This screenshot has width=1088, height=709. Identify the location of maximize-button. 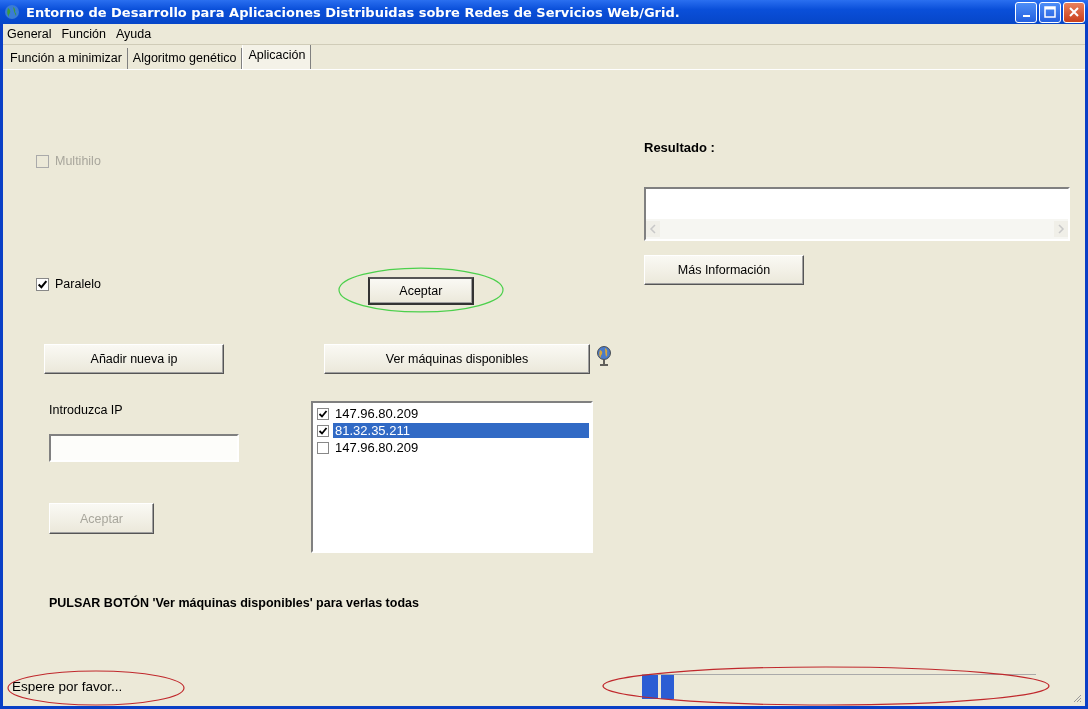
(1050, 12).